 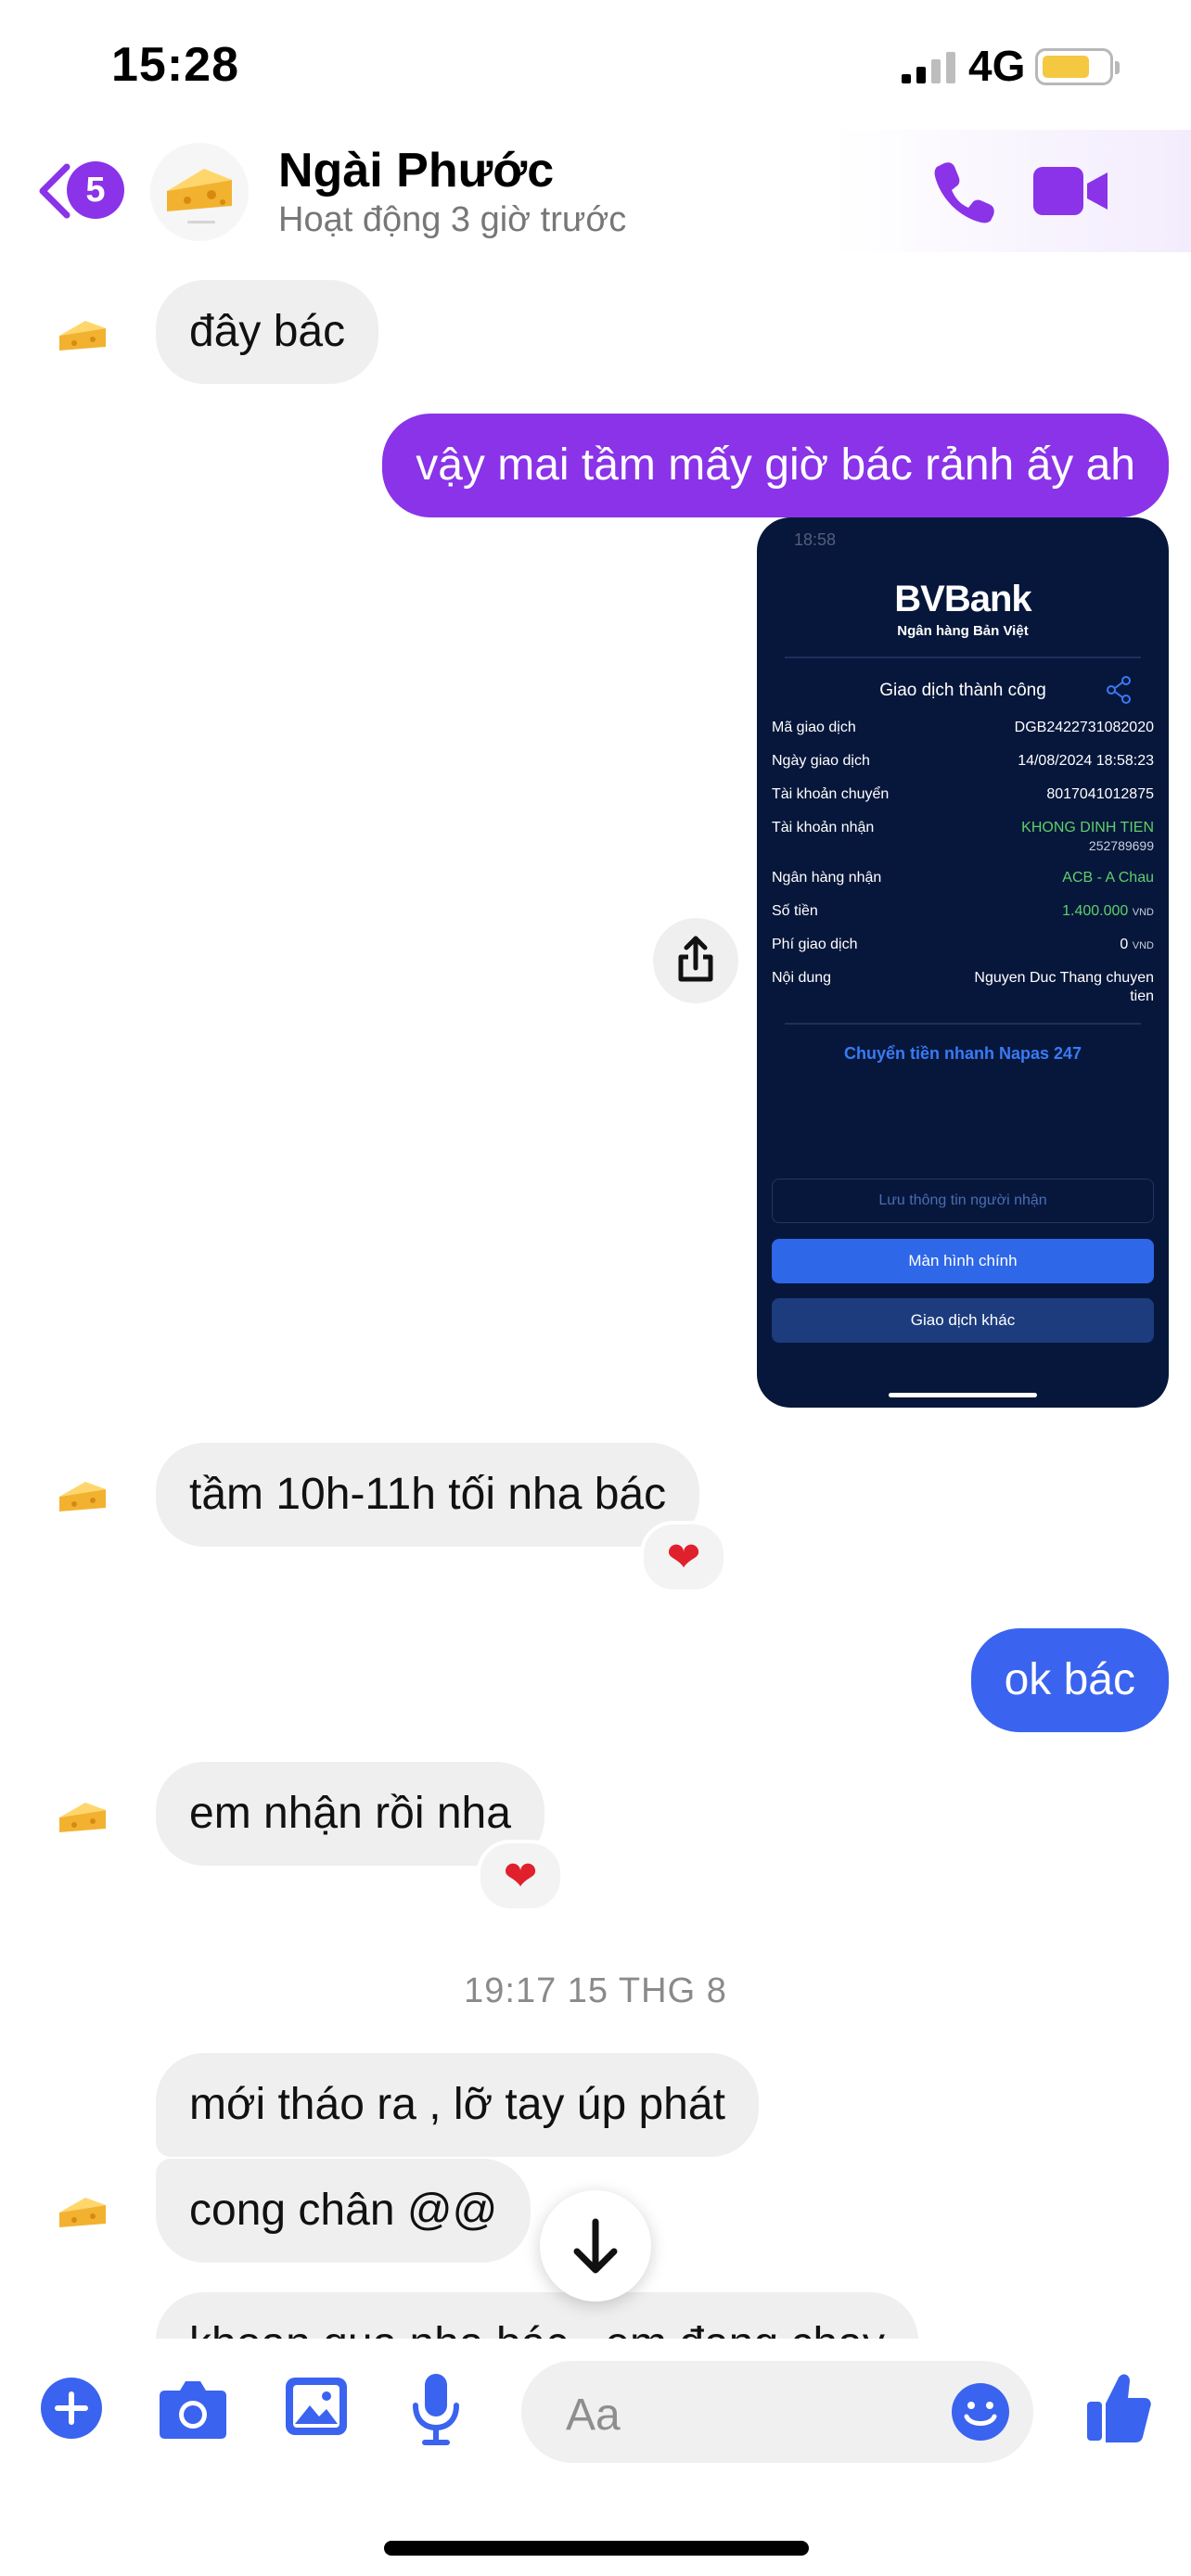 I want to click on receipt-status-time: 18:58, so click(x=816, y=539).